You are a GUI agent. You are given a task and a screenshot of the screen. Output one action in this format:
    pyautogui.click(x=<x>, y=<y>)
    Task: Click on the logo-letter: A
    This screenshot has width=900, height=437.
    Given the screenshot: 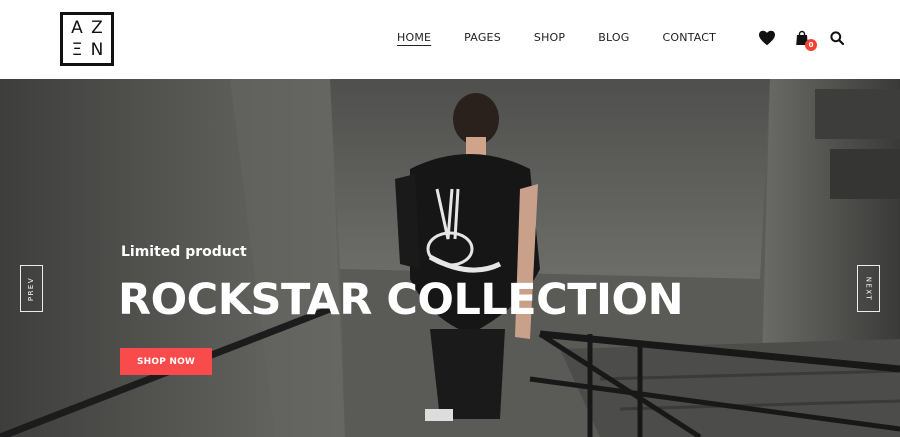 What is the action you would take?
    pyautogui.click(x=77, y=28)
    